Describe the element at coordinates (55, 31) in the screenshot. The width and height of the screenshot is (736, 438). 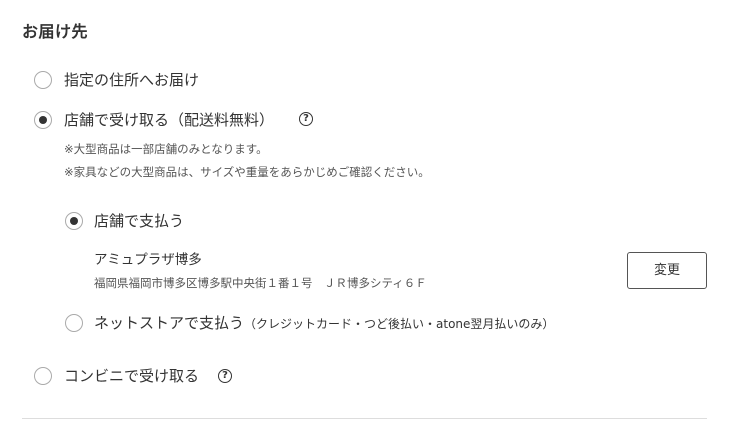
I see `section-title: お届け先` at that location.